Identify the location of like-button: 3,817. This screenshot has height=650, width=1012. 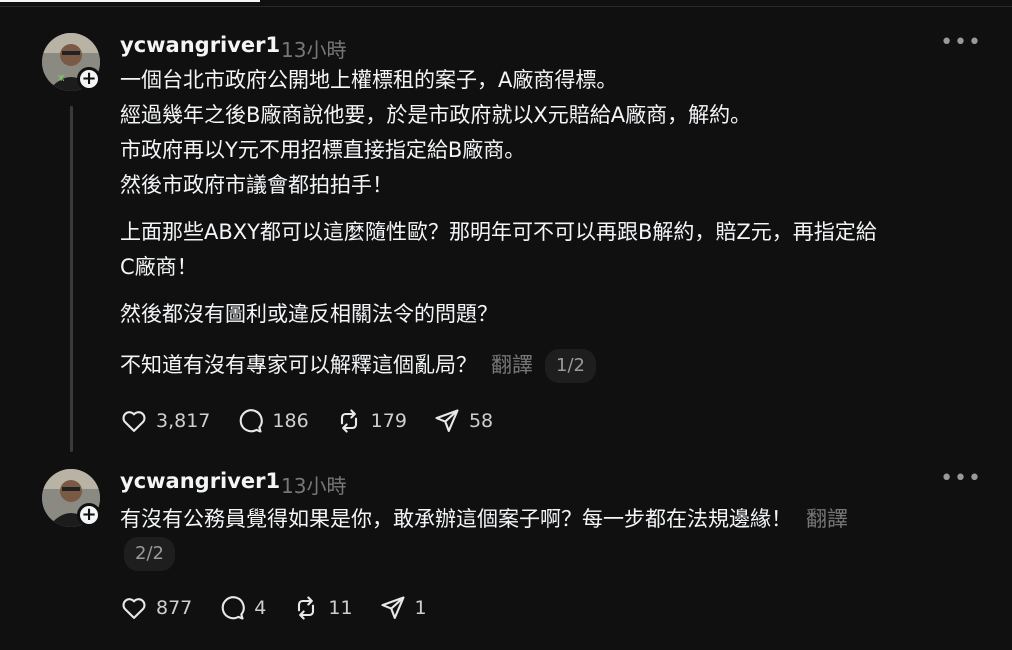
(165, 421).